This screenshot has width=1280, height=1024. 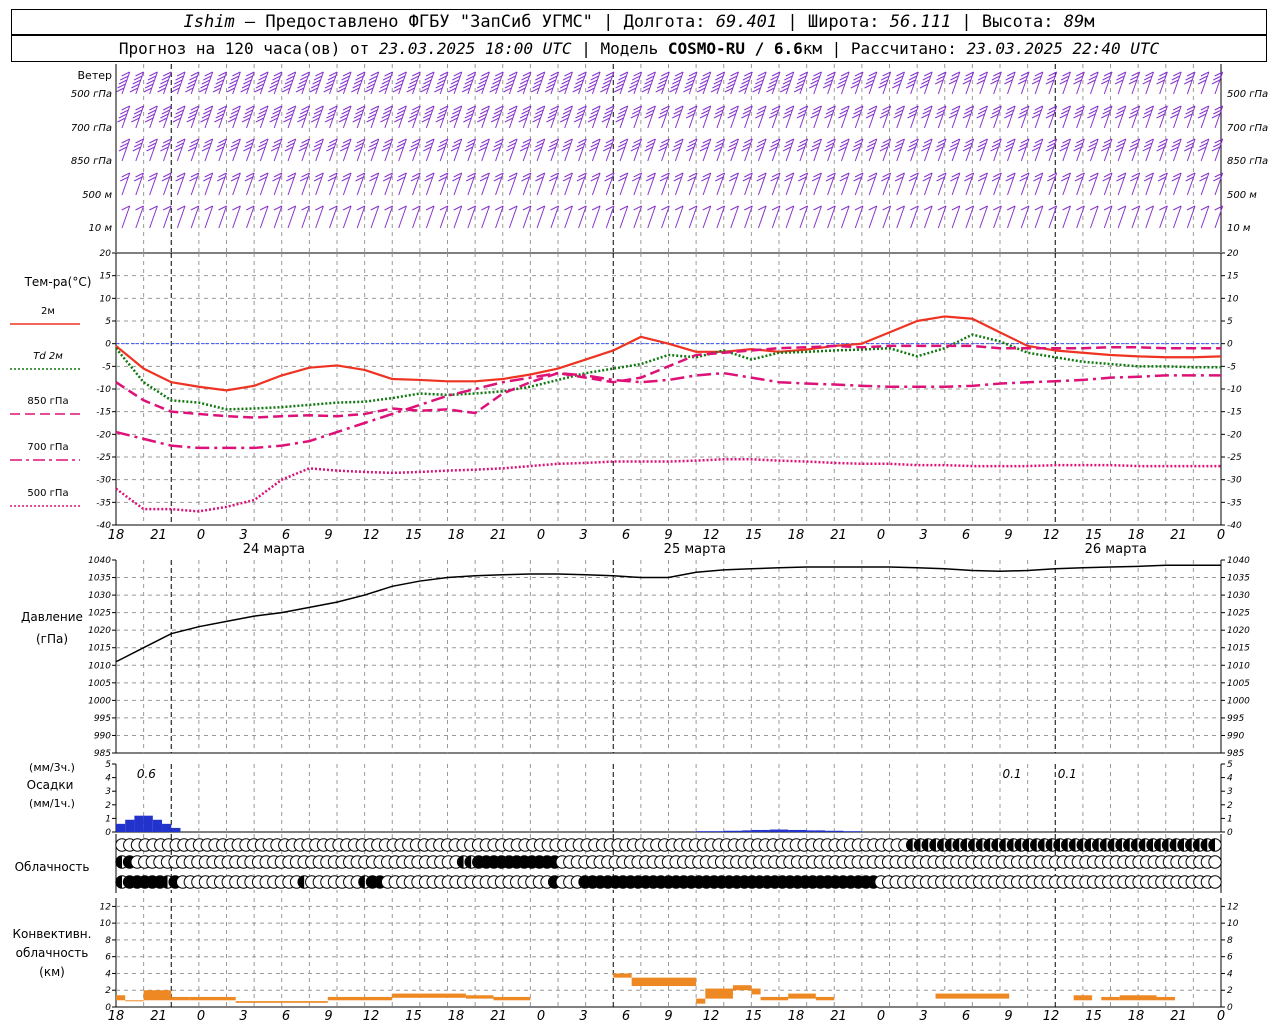 I want to click on wind-level-label: 500 м, so click(x=97, y=195).